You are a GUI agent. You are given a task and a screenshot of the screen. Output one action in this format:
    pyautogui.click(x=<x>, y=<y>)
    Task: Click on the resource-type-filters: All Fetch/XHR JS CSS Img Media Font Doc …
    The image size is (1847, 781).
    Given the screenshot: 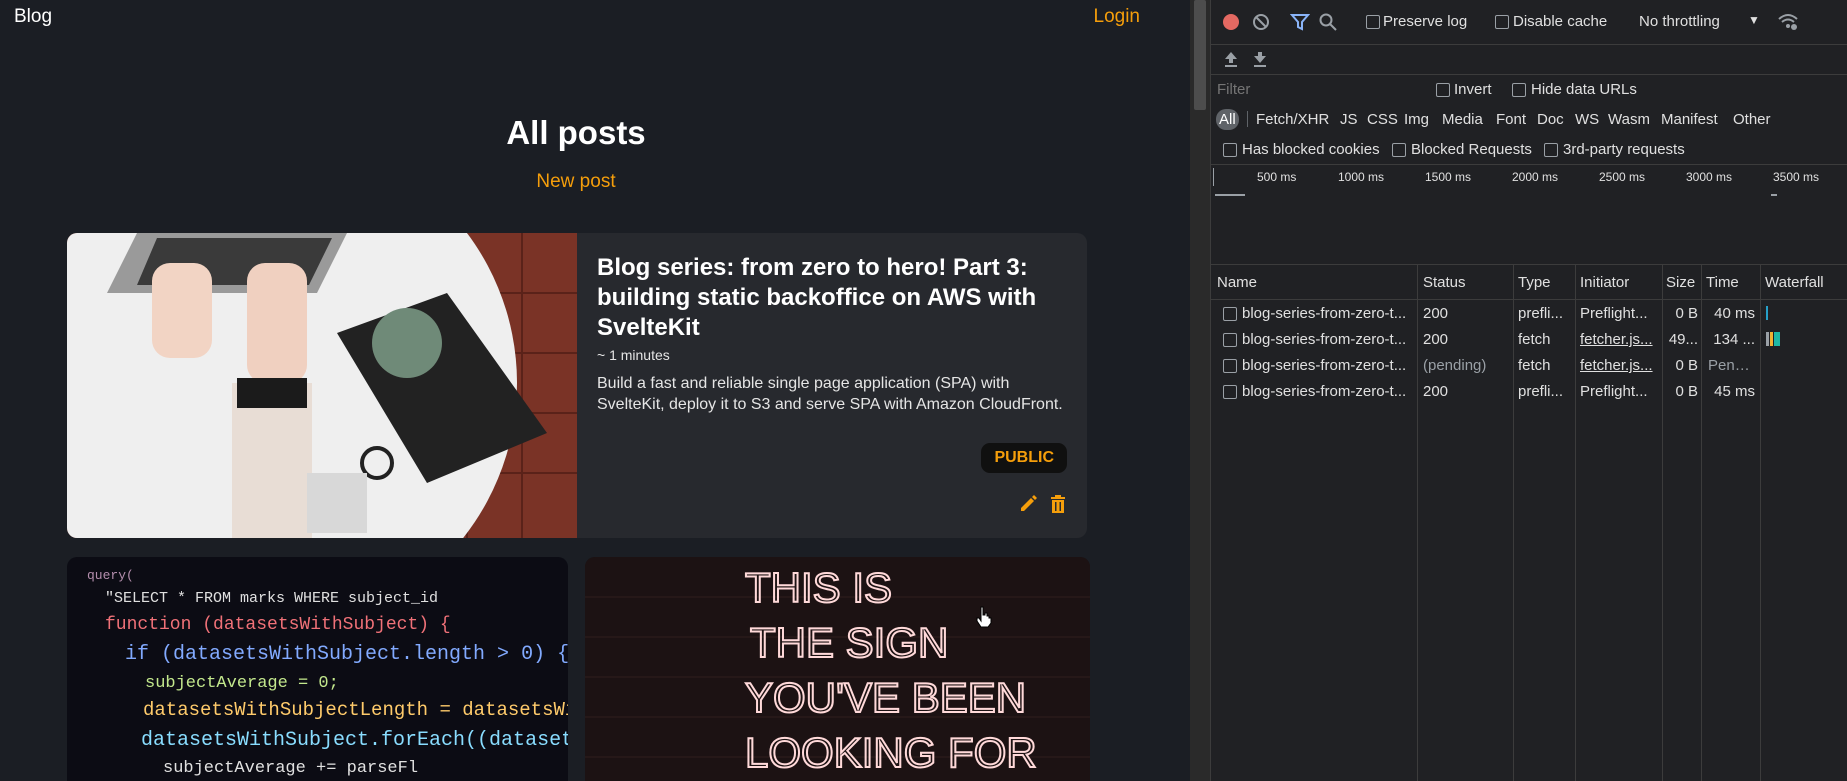 What is the action you would take?
    pyautogui.click(x=1529, y=119)
    